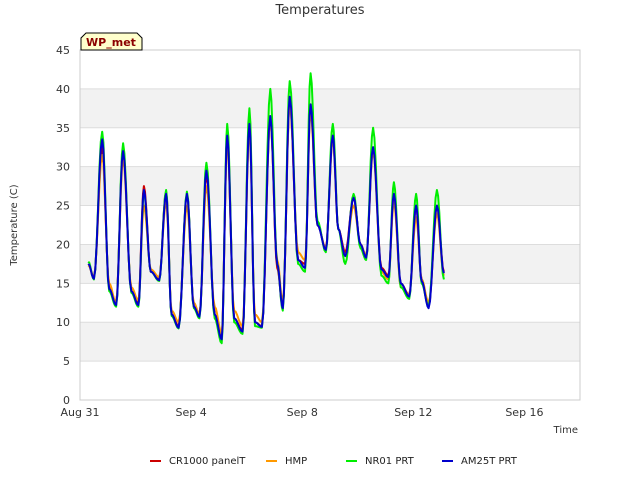  I want to click on chart-title: Temperatures, so click(319, 10).